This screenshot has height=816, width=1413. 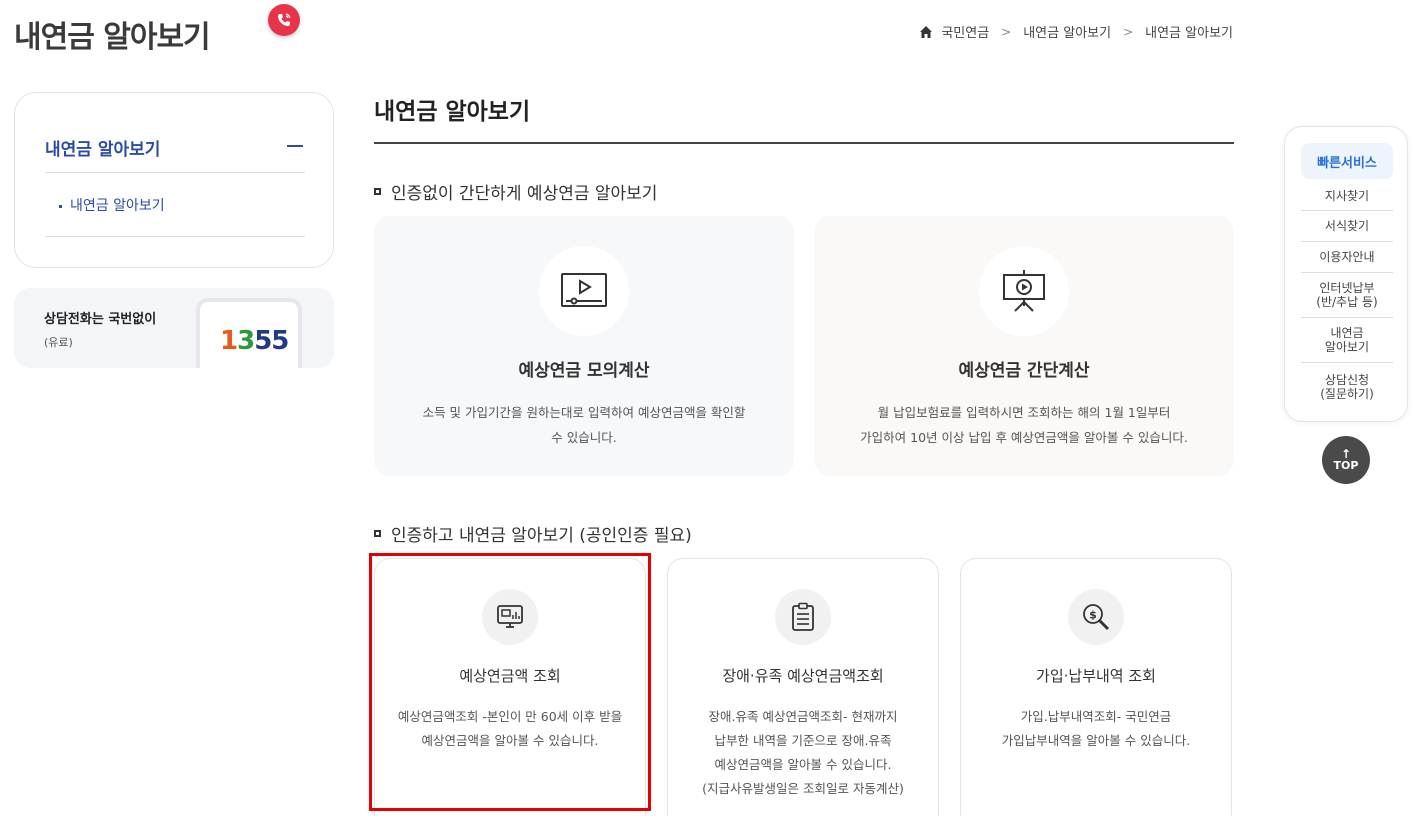 What do you see at coordinates (1096, 740) in the screenshot?
I see `card-description-line: 가입납부내역을 알아볼 수 있습니다.` at bounding box center [1096, 740].